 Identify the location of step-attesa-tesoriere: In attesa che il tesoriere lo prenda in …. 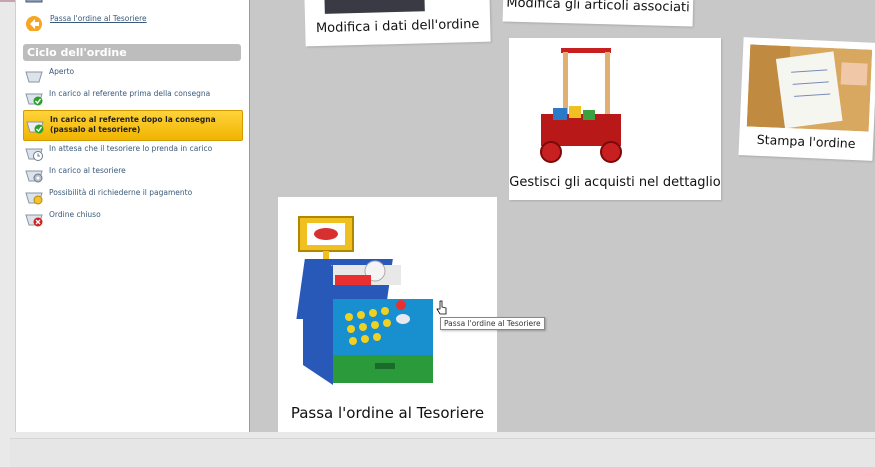
(132, 152).